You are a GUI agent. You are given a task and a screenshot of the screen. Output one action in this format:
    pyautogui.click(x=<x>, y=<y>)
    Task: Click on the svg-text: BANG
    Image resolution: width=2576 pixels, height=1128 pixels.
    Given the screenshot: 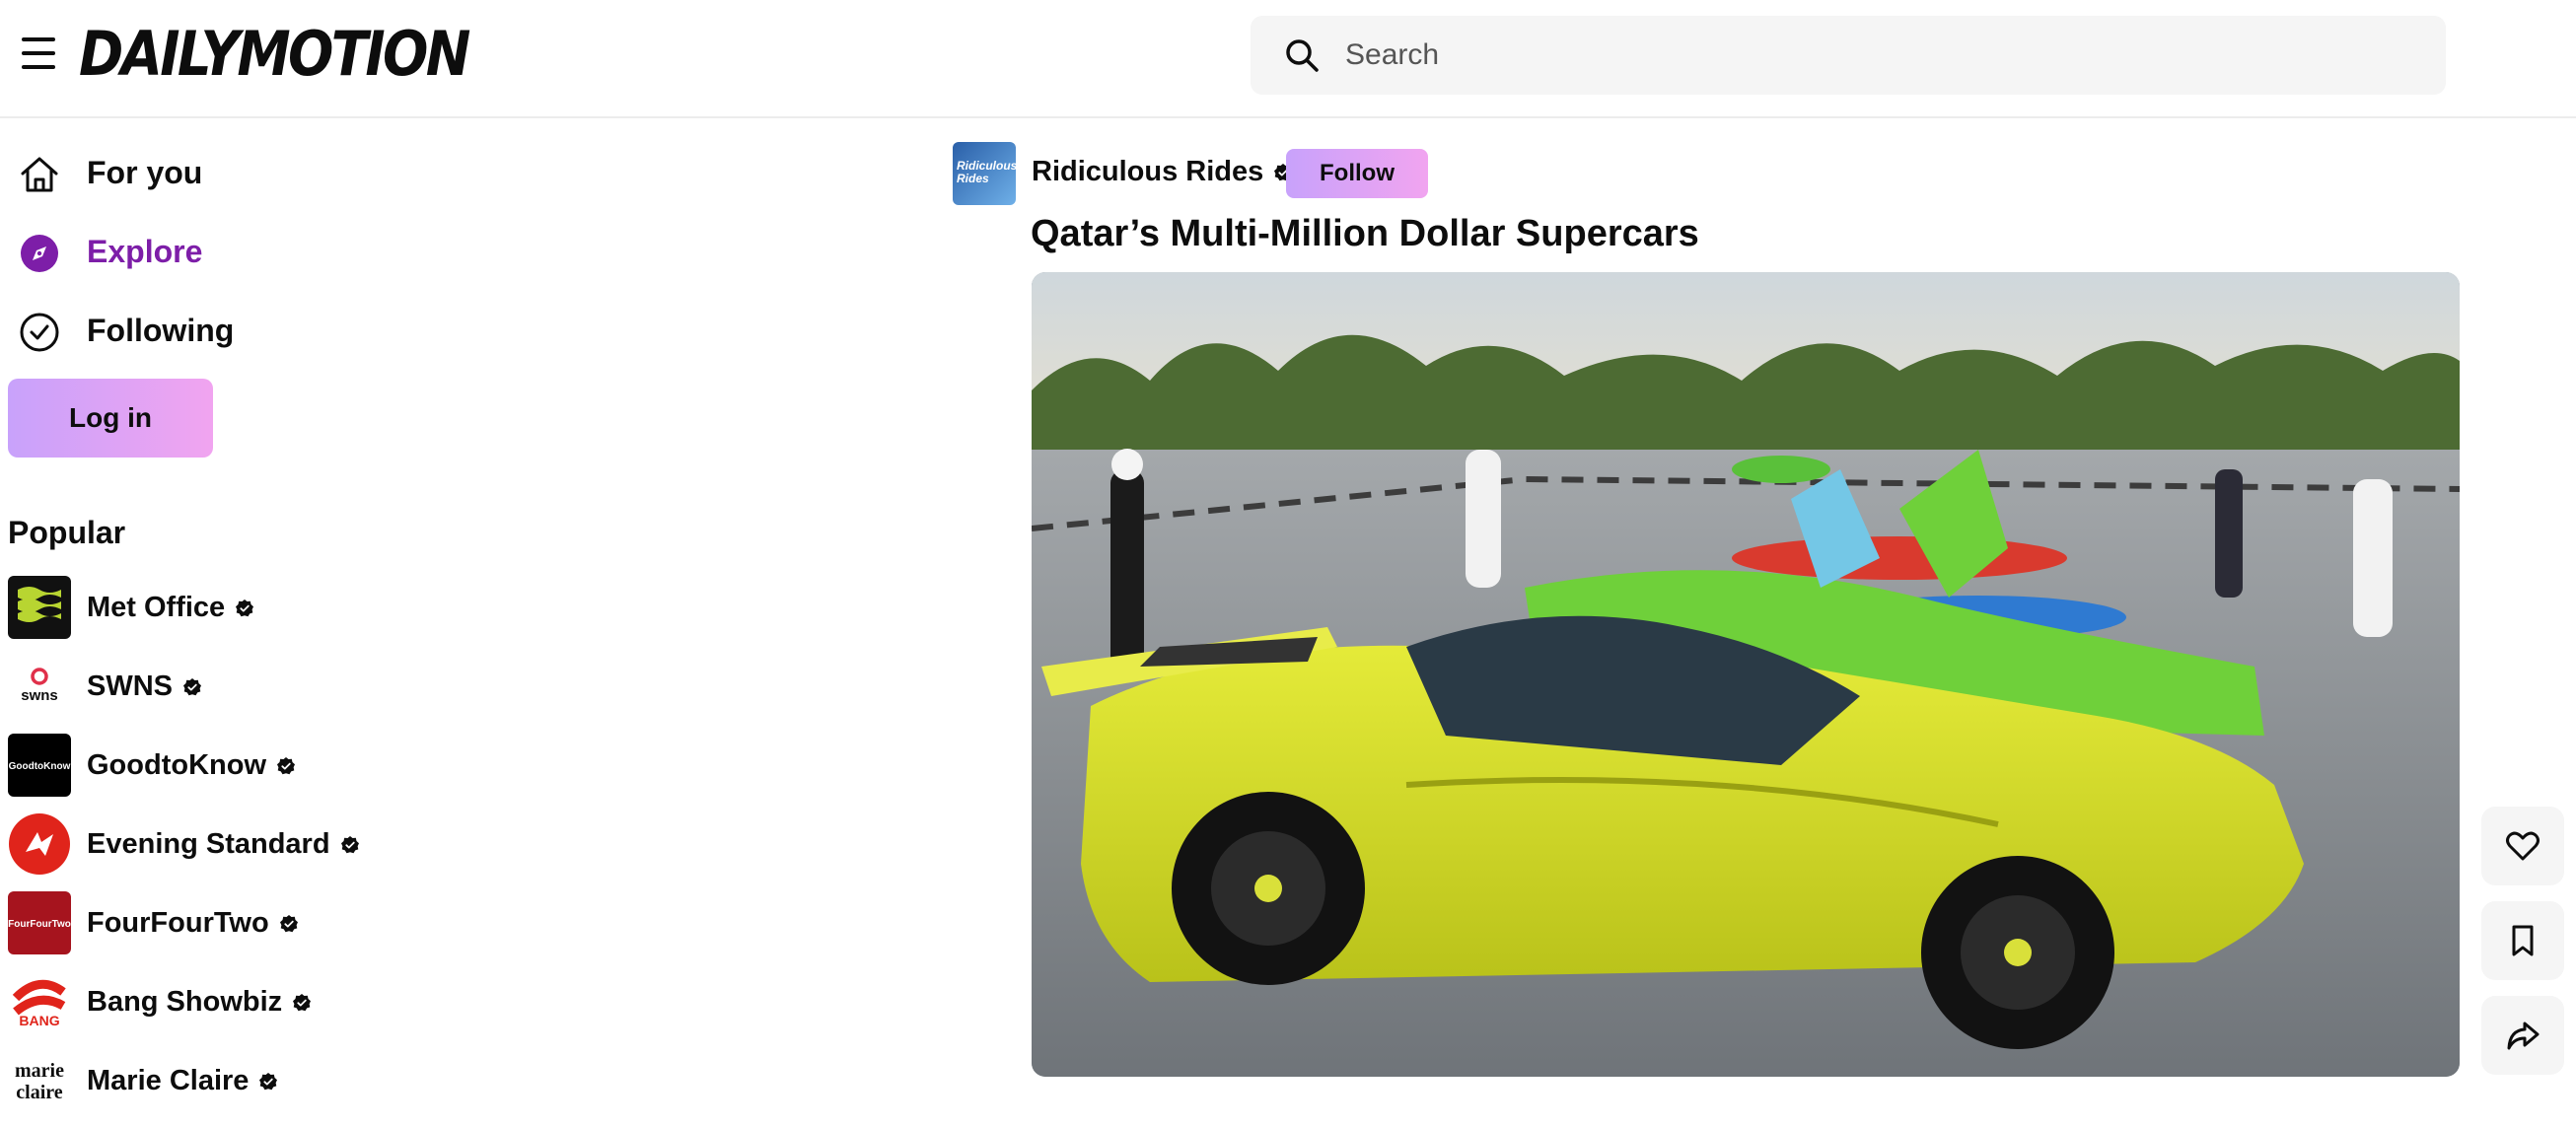 What is the action you would take?
    pyautogui.click(x=39, y=1020)
    